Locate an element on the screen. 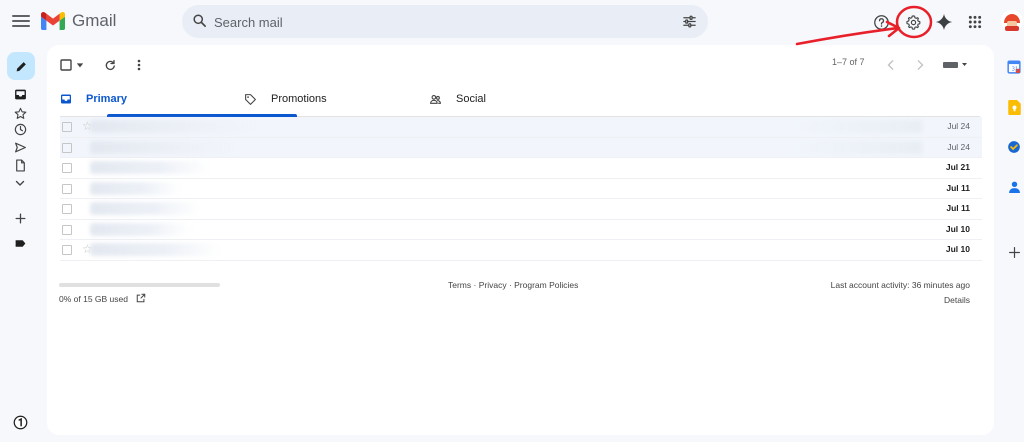  tab-social-label: Social is located at coordinates (471, 99).